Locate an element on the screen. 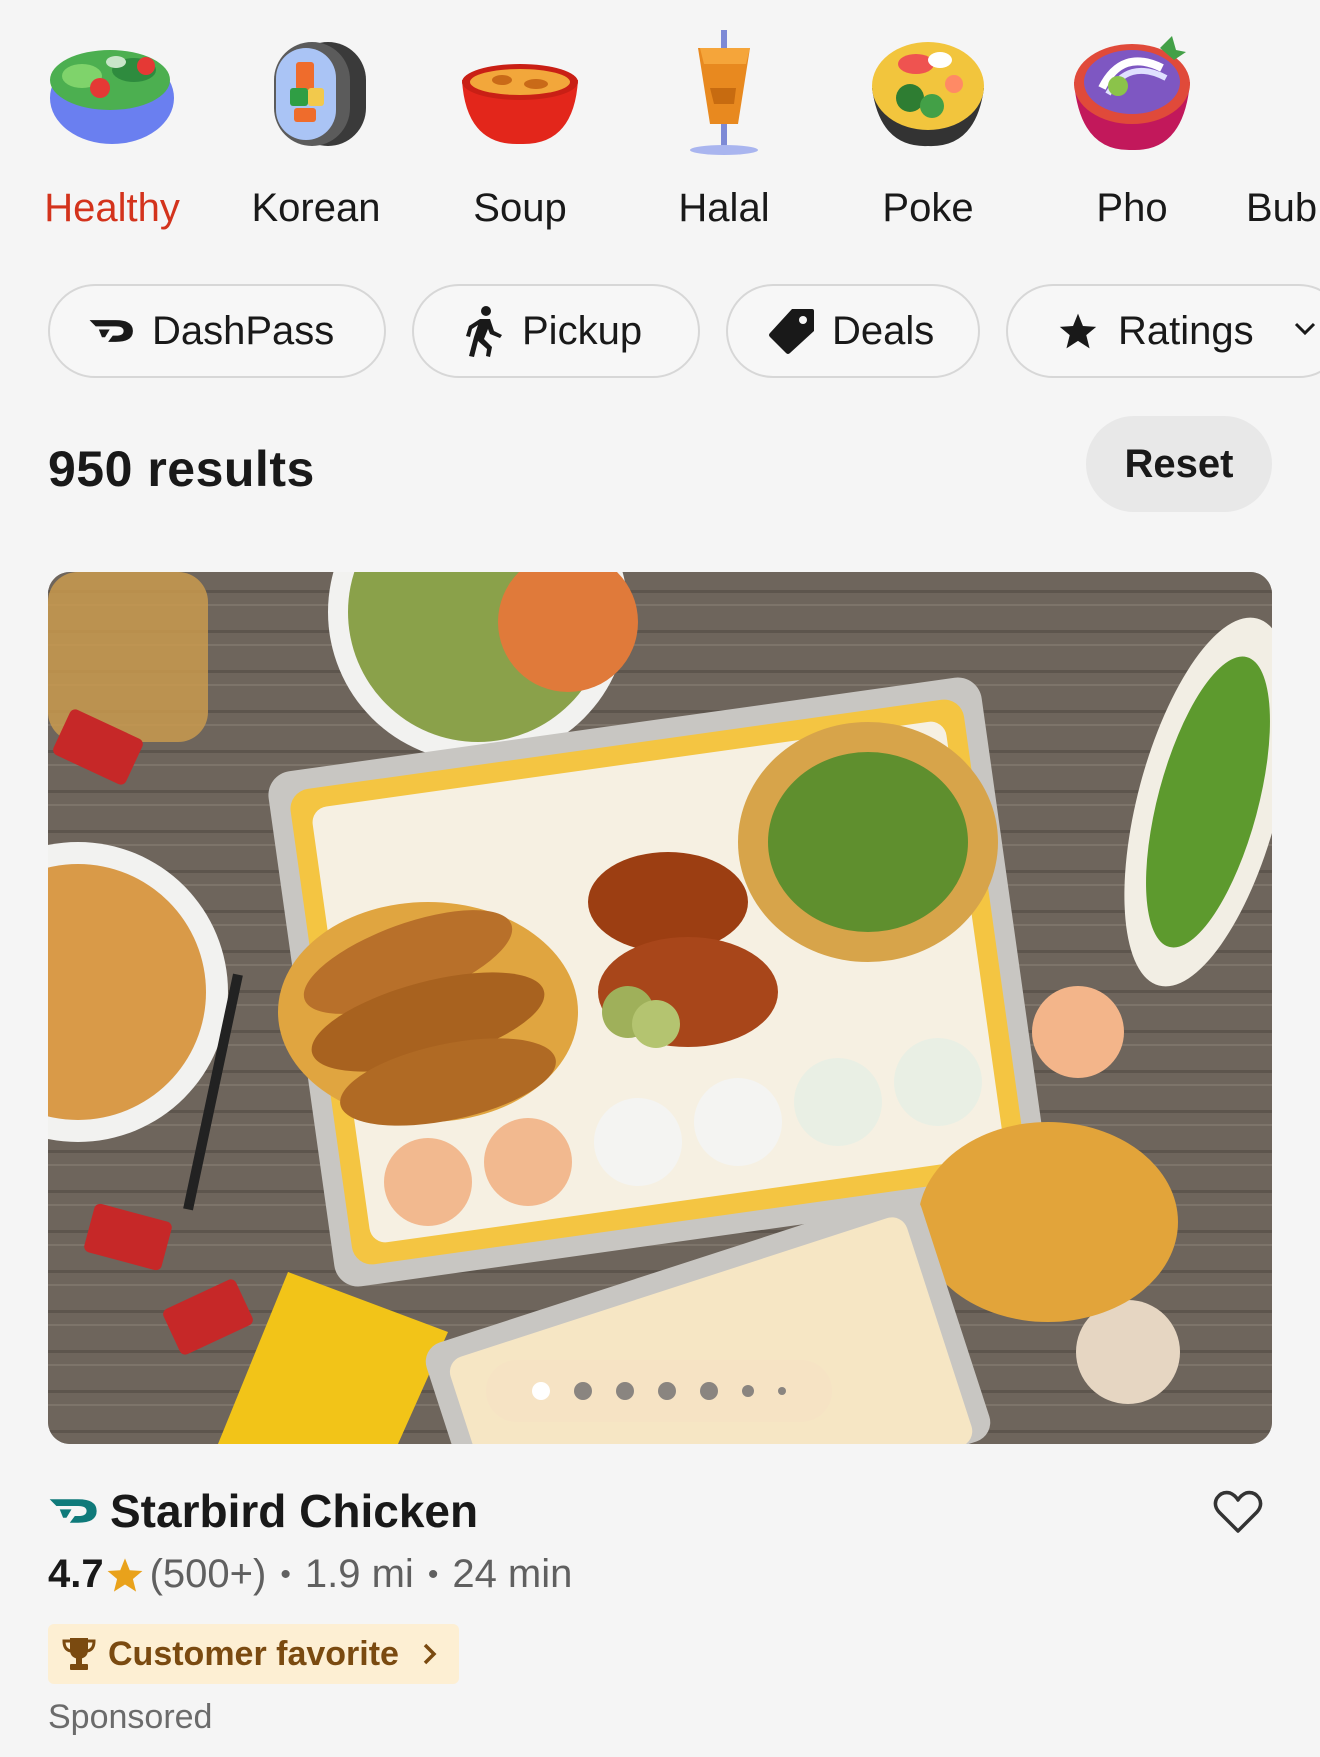 The image size is (1320, 1757). category-korean: Korean is located at coordinates (316, 125).